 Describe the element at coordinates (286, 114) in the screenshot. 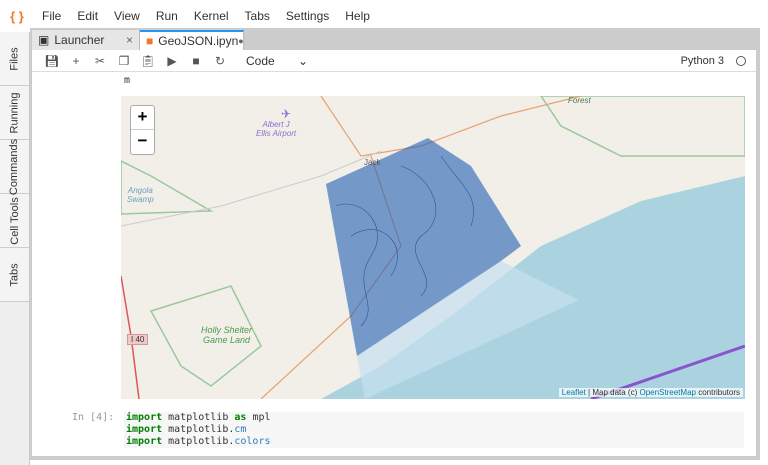

I see `airport-icon: ✈` at that location.